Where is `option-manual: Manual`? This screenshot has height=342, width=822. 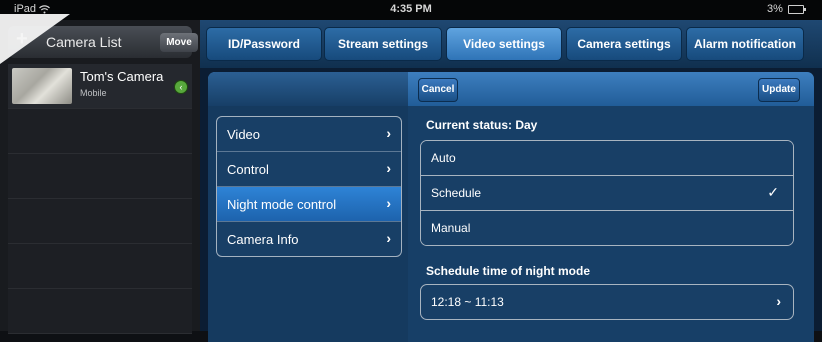
option-manual: Manual is located at coordinates (607, 228).